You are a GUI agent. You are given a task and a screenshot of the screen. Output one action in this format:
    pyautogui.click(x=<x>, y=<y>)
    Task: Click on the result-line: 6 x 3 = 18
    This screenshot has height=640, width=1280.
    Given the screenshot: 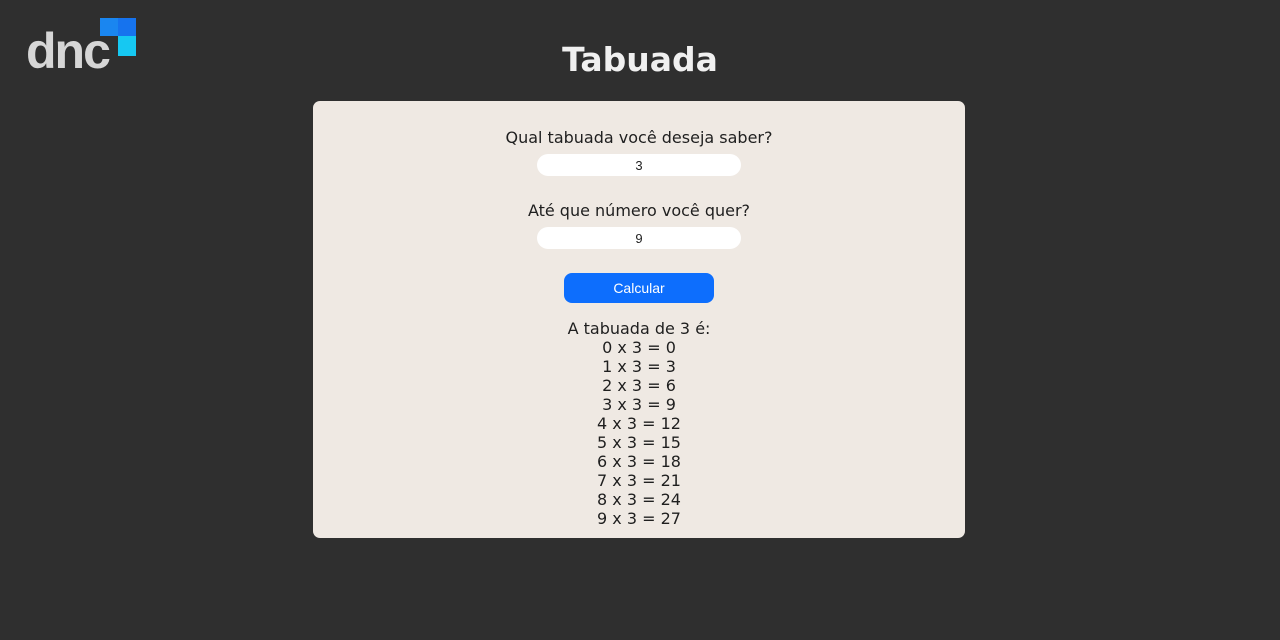 What is the action you would take?
    pyautogui.click(x=639, y=461)
    